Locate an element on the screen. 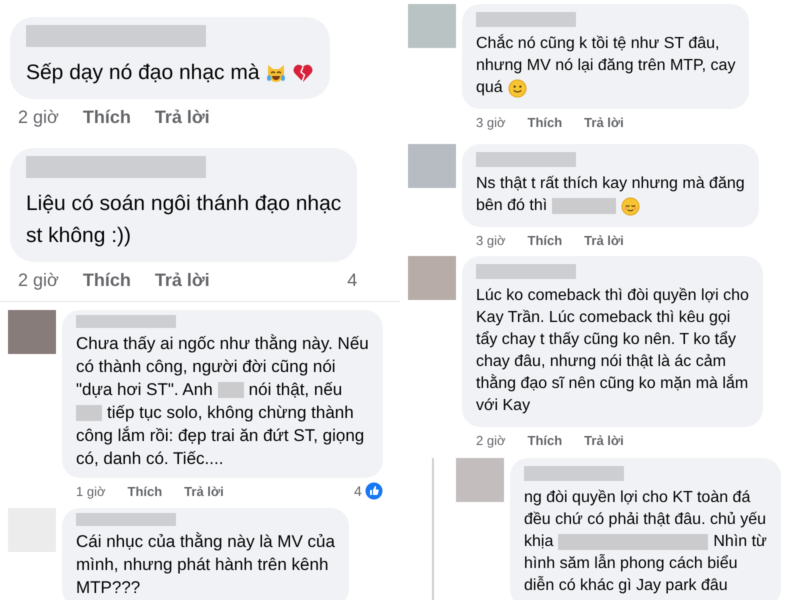  comment-text: Chắc nó cũng k tồi tệ như ST đâu, is located at coordinates (598, 43).